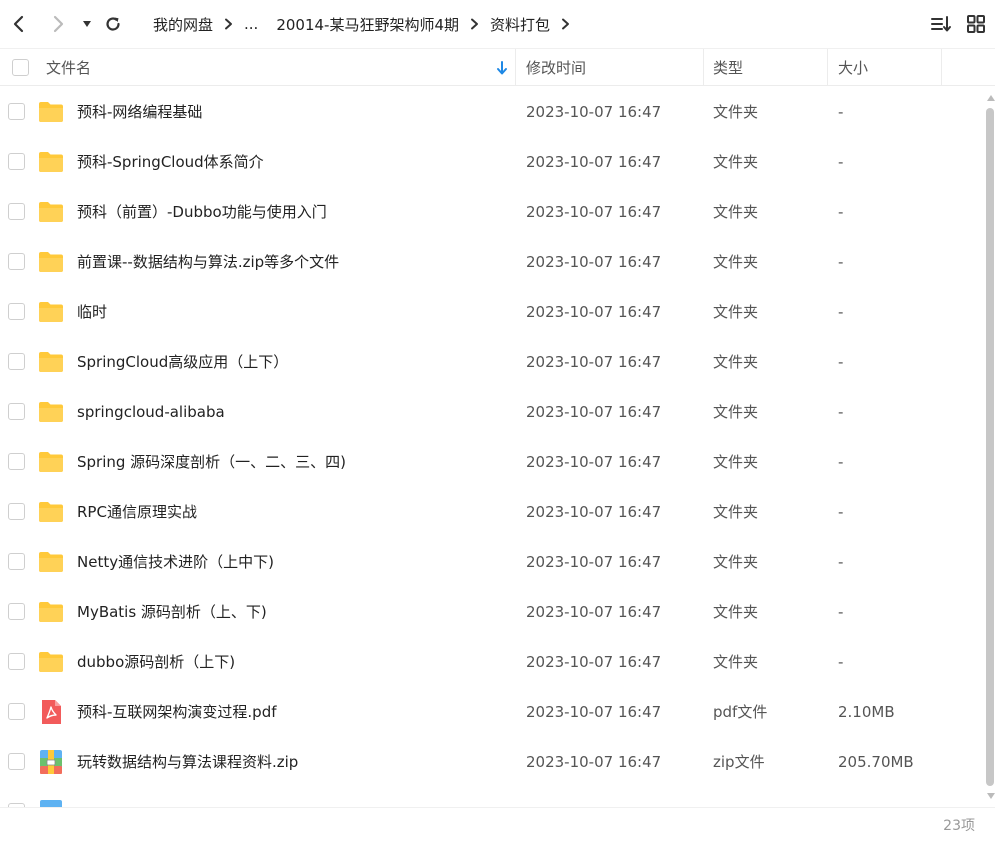  I want to click on select-all-checkbox, so click(20, 67).